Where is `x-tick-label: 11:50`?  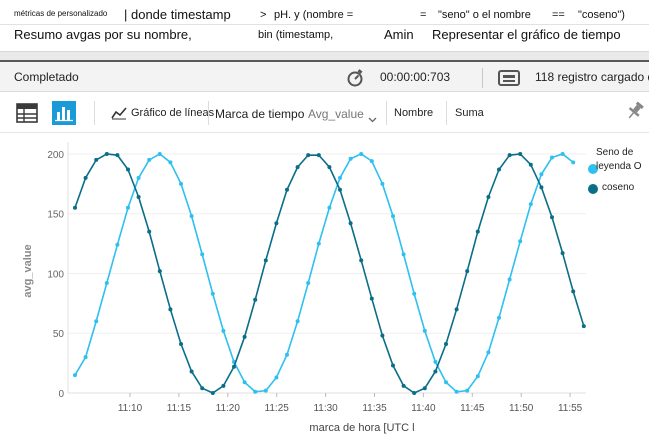
x-tick-label: 11:50 is located at coordinates (521, 408).